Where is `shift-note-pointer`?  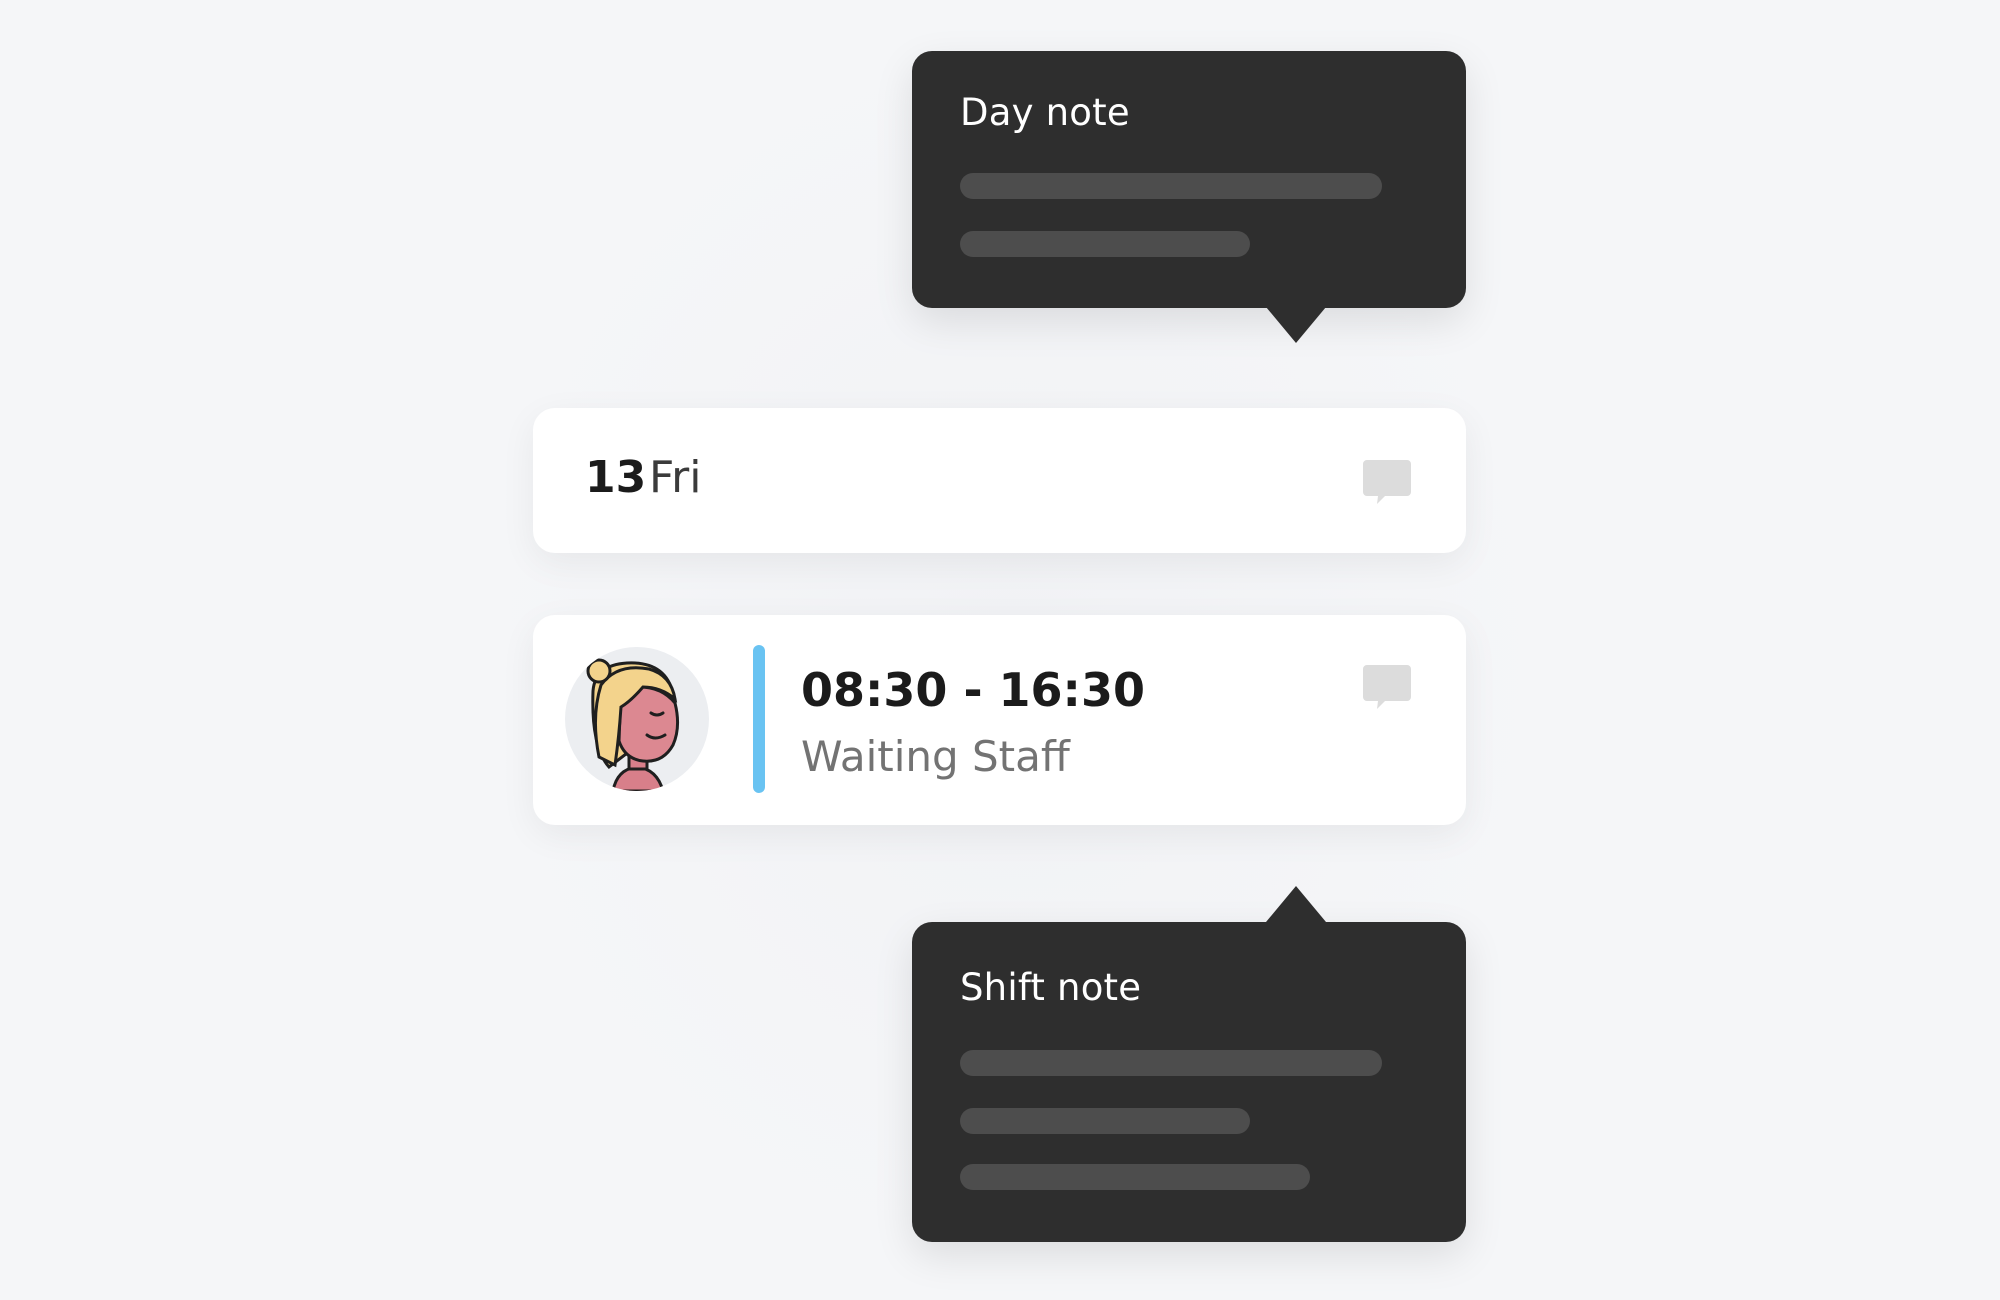 shift-note-pointer is located at coordinates (1296, 904).